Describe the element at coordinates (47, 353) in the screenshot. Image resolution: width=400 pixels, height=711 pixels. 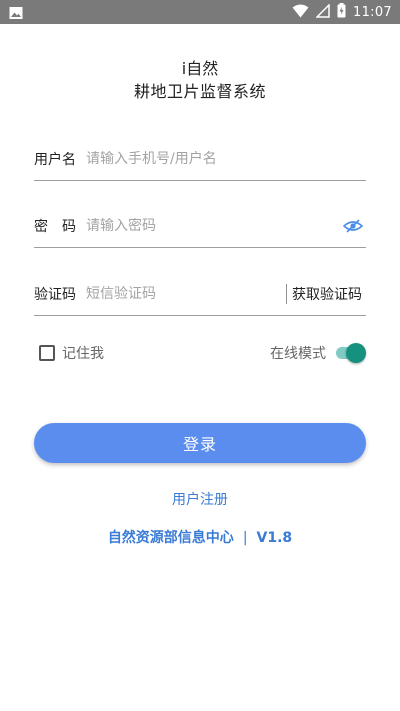
I see `checkbox-box` at that location.